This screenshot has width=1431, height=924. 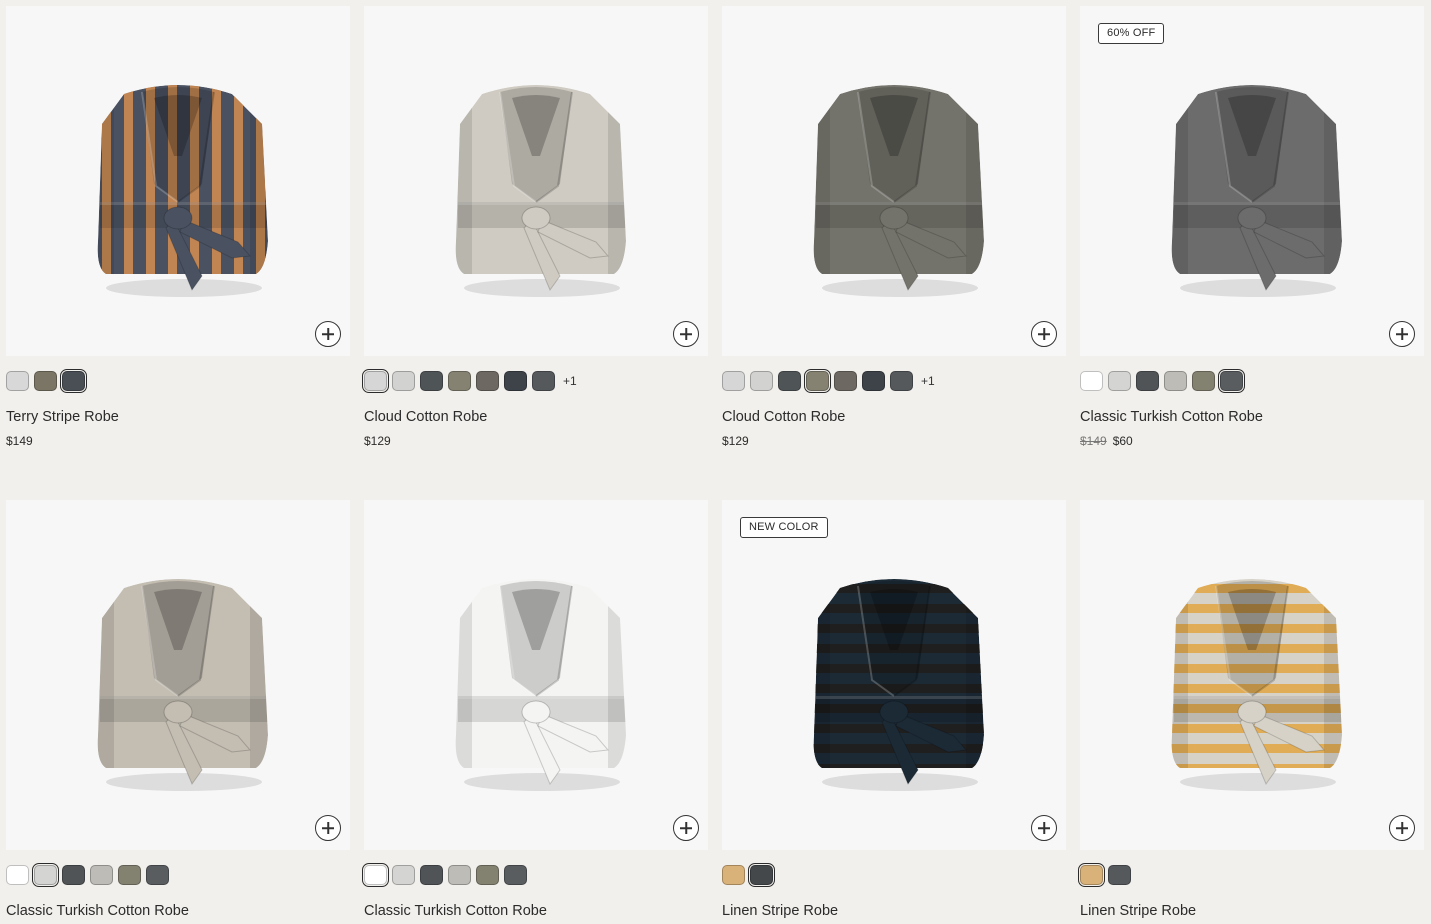 I want to click on product-card: Terry Stripe Robe $149, so click(x=178, y=227).